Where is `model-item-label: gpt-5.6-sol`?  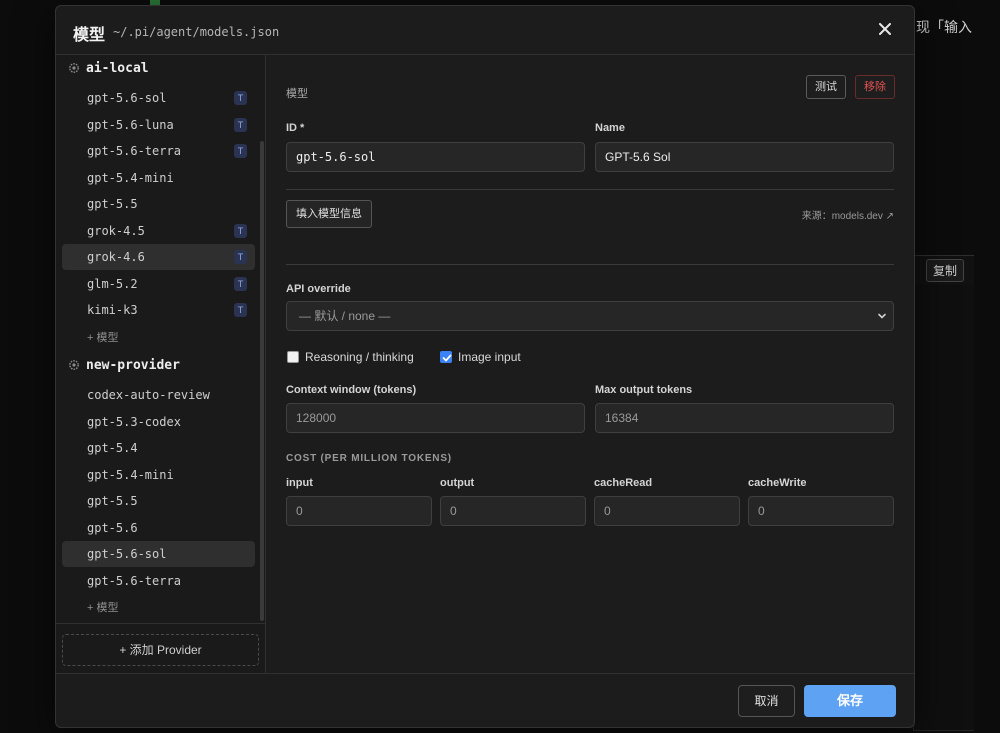 model-item-label: gpt-5.6-sol is located at coordinates (127, 98).